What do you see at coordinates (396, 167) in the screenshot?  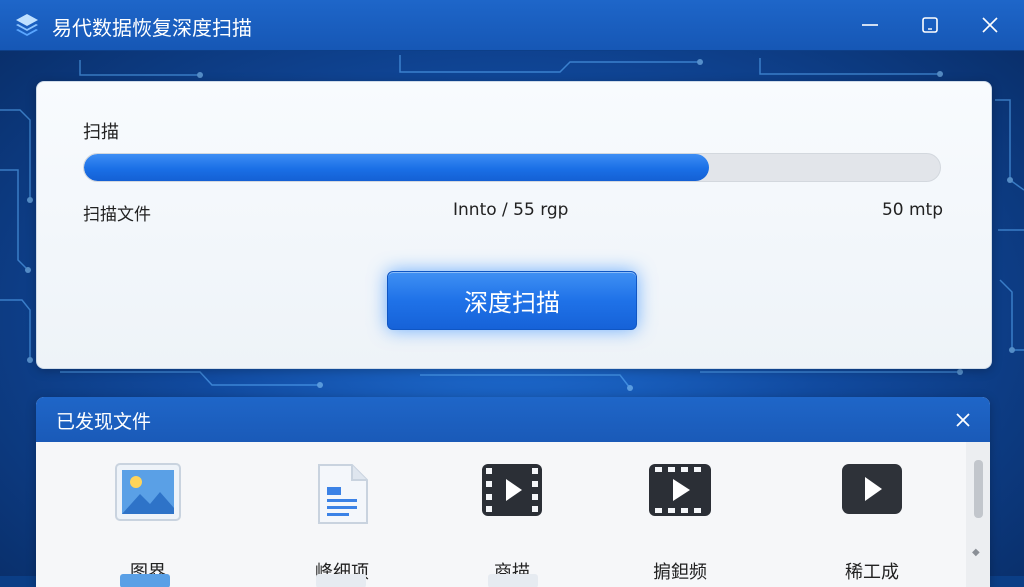 I see `scan-progress-fill` at bounding box center [396, 167].